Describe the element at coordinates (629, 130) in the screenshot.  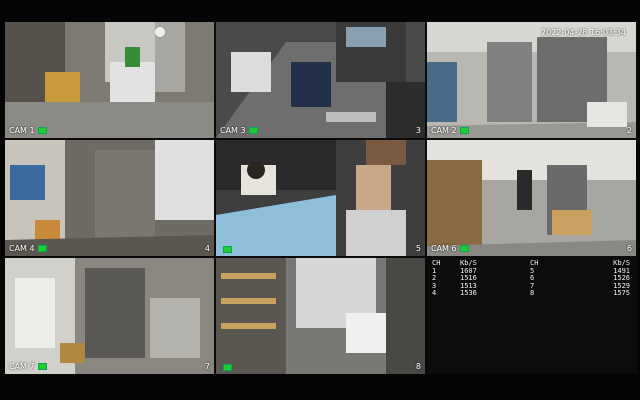
I see `channel-number: 2` at that location.